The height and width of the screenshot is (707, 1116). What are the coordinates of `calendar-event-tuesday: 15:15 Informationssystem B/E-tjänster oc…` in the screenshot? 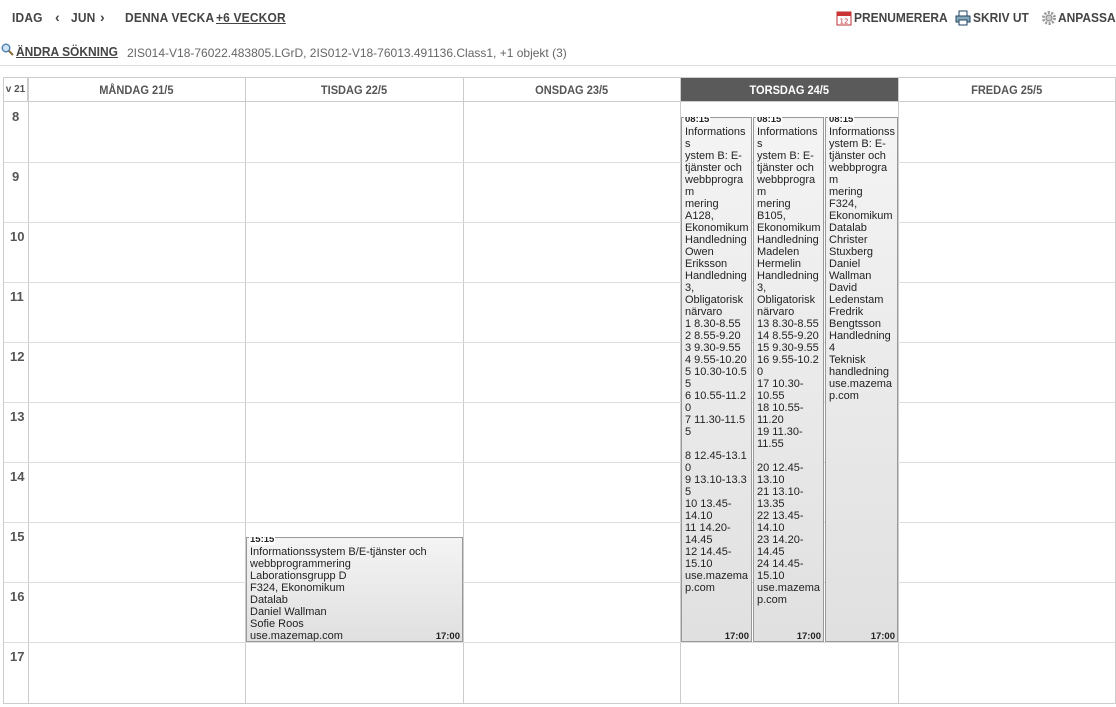 It's located at (354, 589).